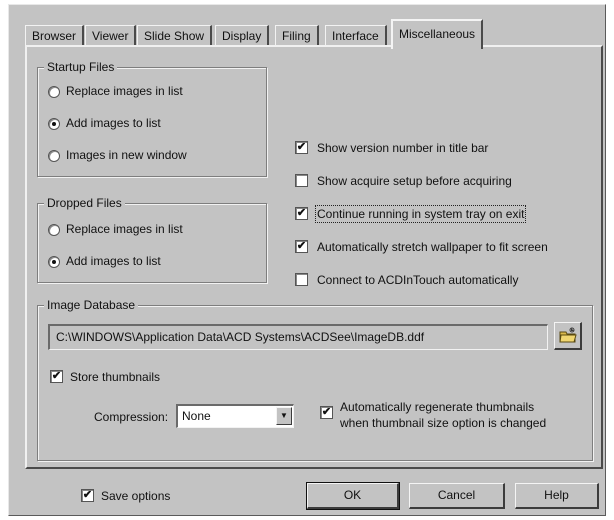 The height and width of the screenshot is (520, 614). I want to click on startup-files-title: Startup Files, so click(81, 67).